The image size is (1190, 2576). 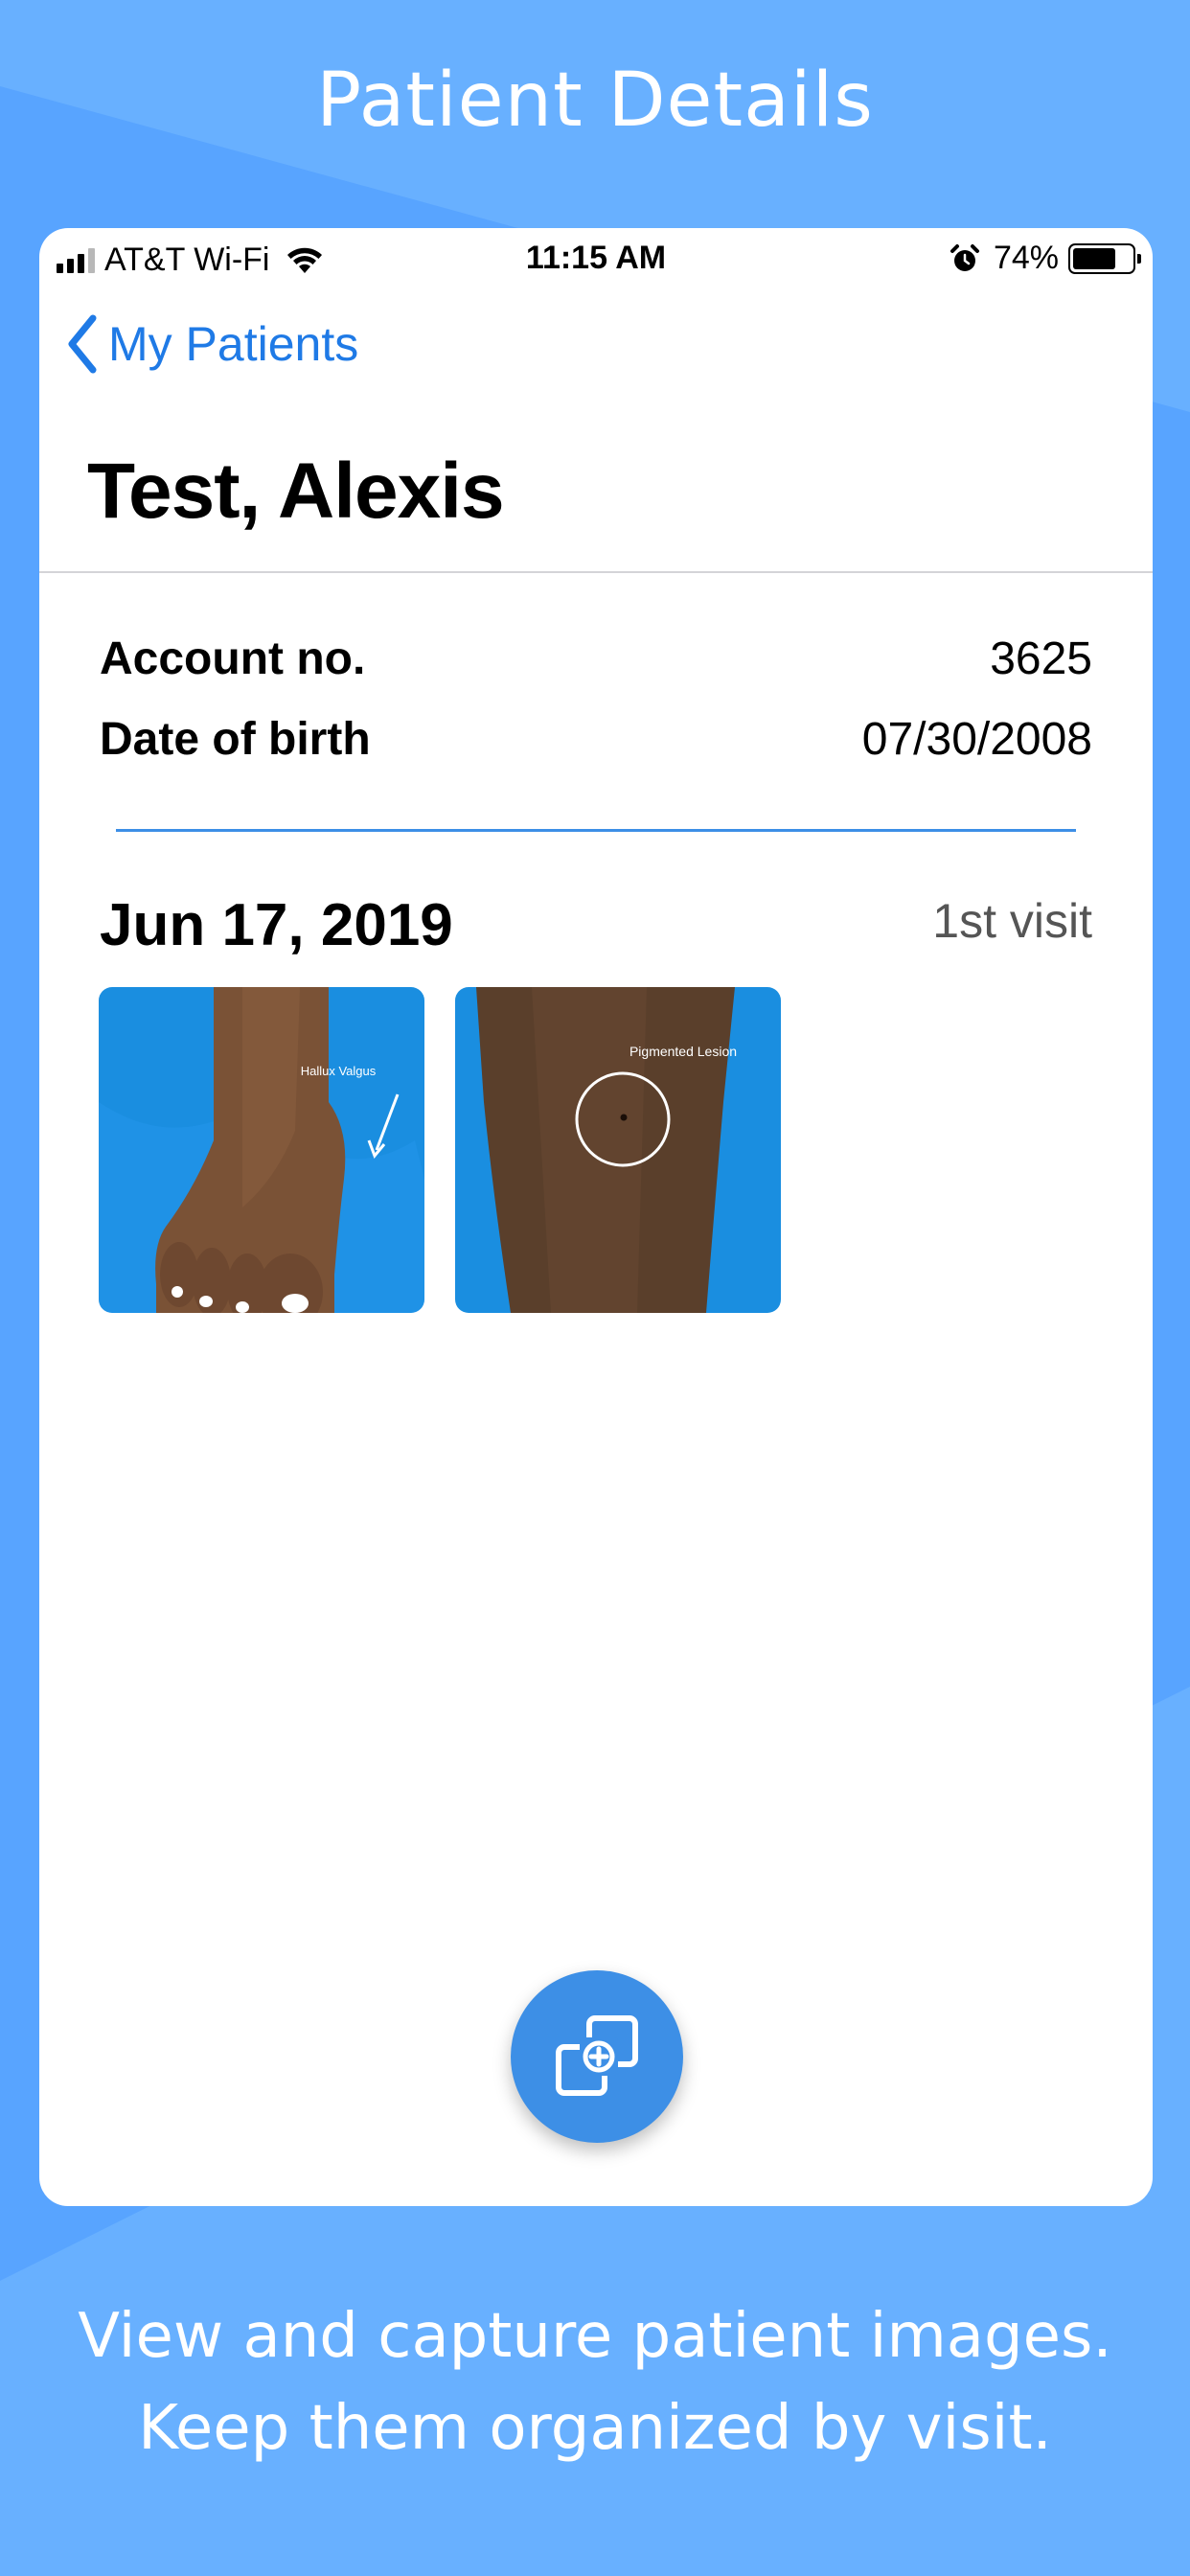 I want to click on visit-date: Jun 17, 2019, so click(x=277, y=925).